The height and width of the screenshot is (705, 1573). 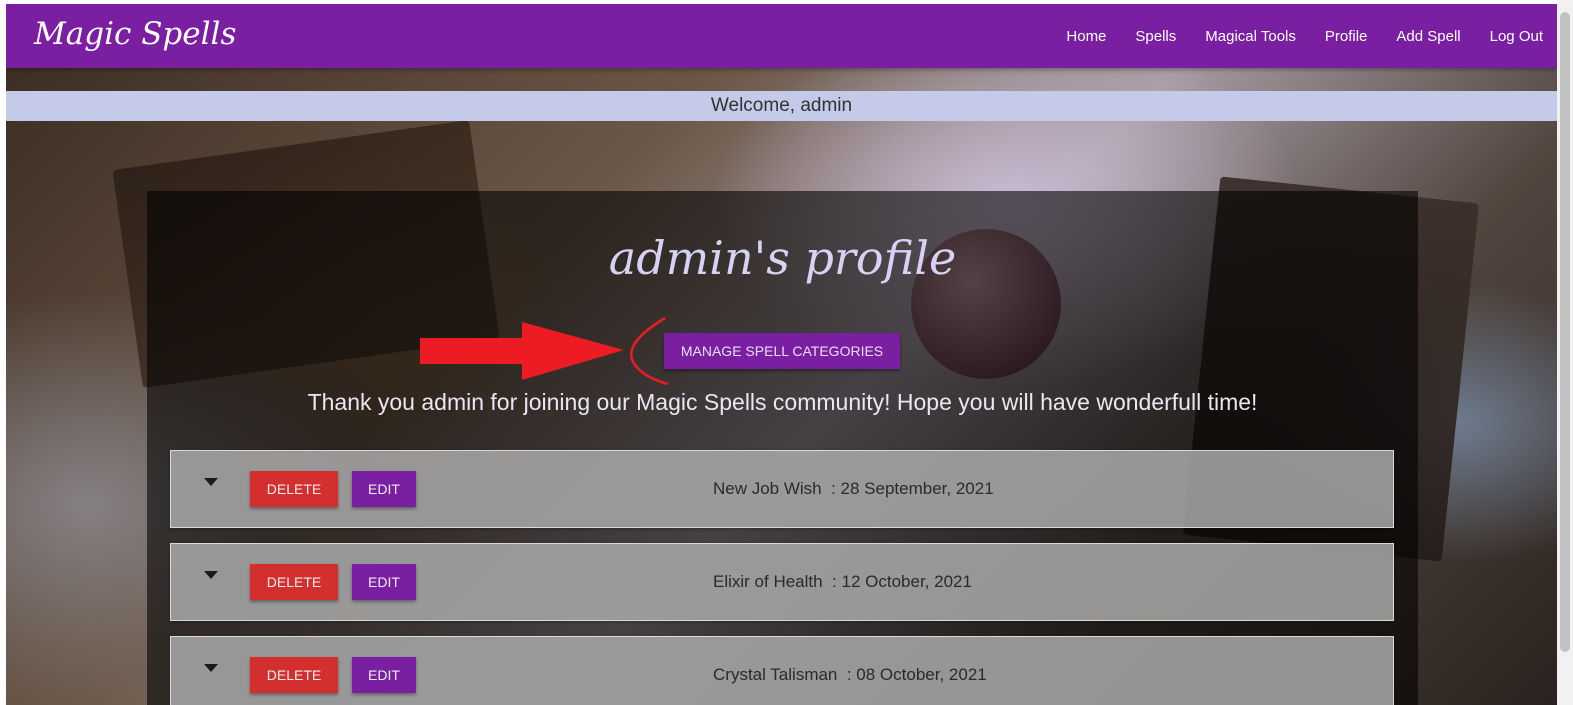 What do you see at coordinates (649, 351) in the screenshot?
I see `red-bracket-icon` at bounding box center [649, 351].